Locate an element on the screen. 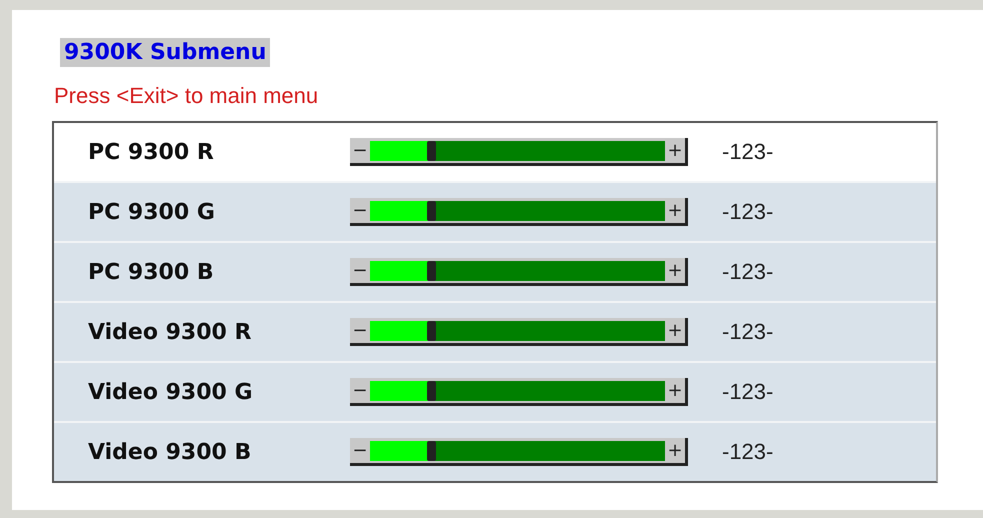 The height and width of the screenshot is (518, 983). setting-label: PC 9300 B is located at coordinates (151, 272).